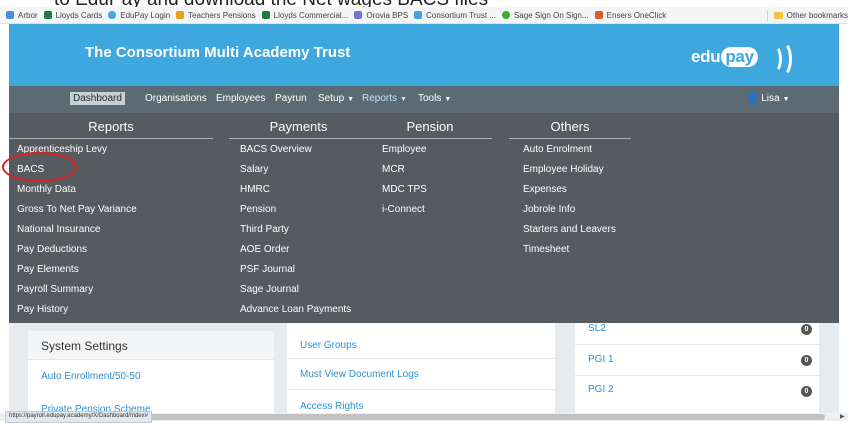 Image resolution: width=848 pixels, height=423 pixels. Describe the element at coordinates (630, 15) in the screenshot. I see `bookmark-ensers-oneclick: Ensers OneClick` at that location.